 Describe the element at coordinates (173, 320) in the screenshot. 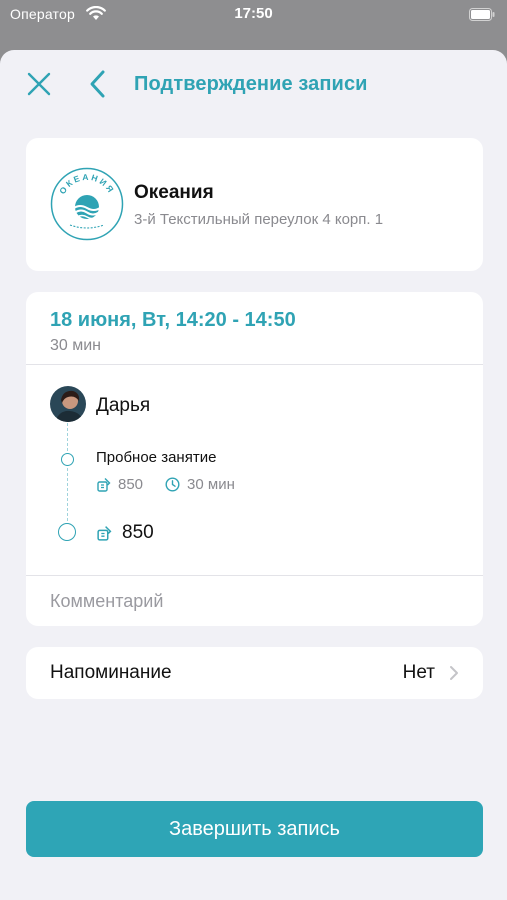

I see `booking-date-time: 18 июня, Вт, 14:20 - 14:50` at that location.